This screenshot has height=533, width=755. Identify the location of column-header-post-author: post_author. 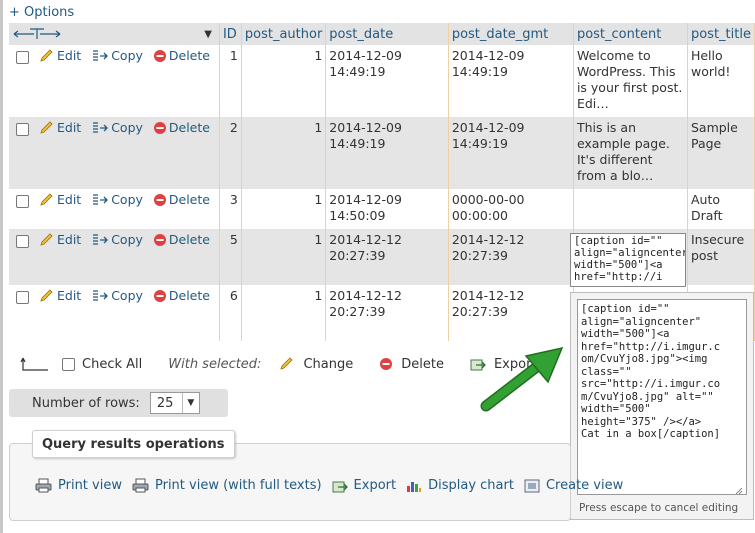
(284, 34).